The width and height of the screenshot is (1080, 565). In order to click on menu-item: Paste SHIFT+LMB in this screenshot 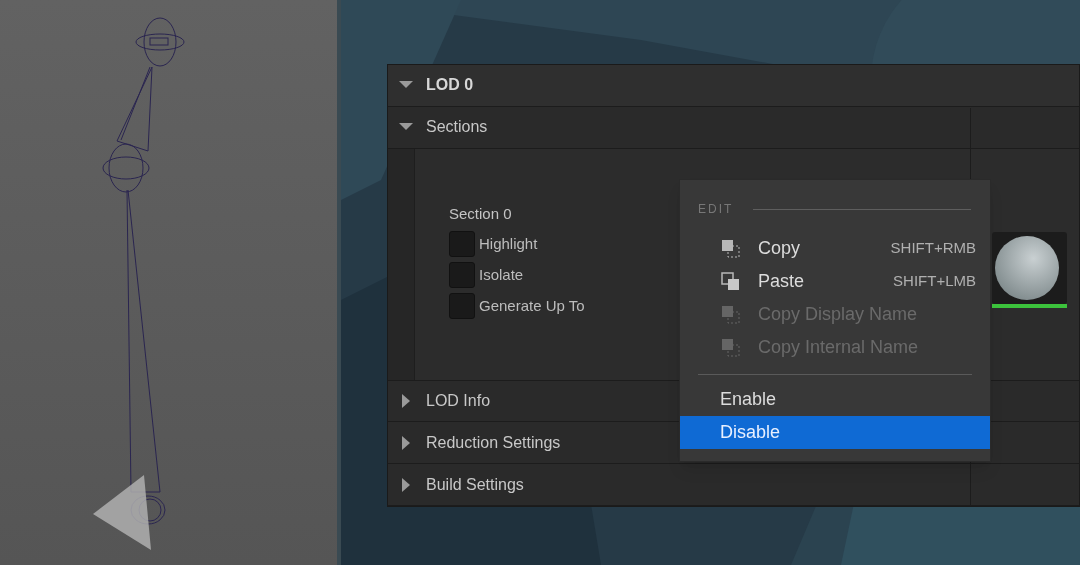, I will do `click(835, 281)`.